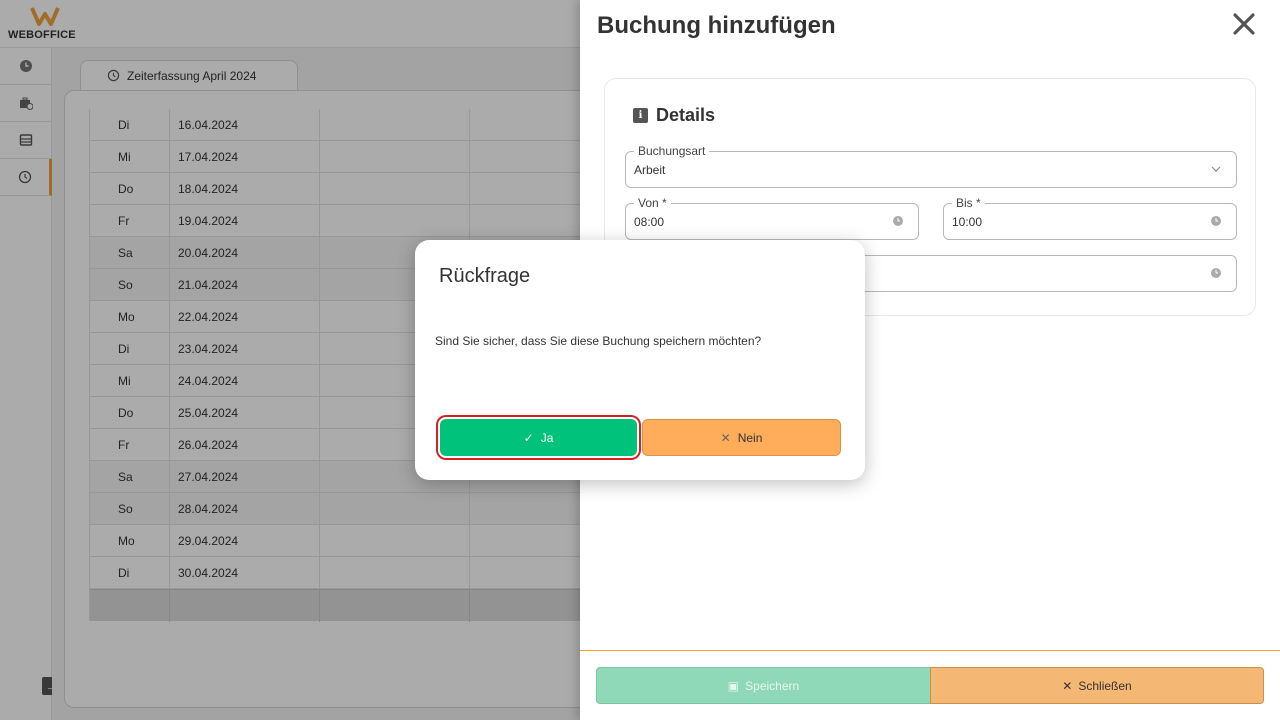  What do you see at coordinates (547, 437) in the screenshot?
I see `yes-label: Ja` at bounding box center [547, 437].